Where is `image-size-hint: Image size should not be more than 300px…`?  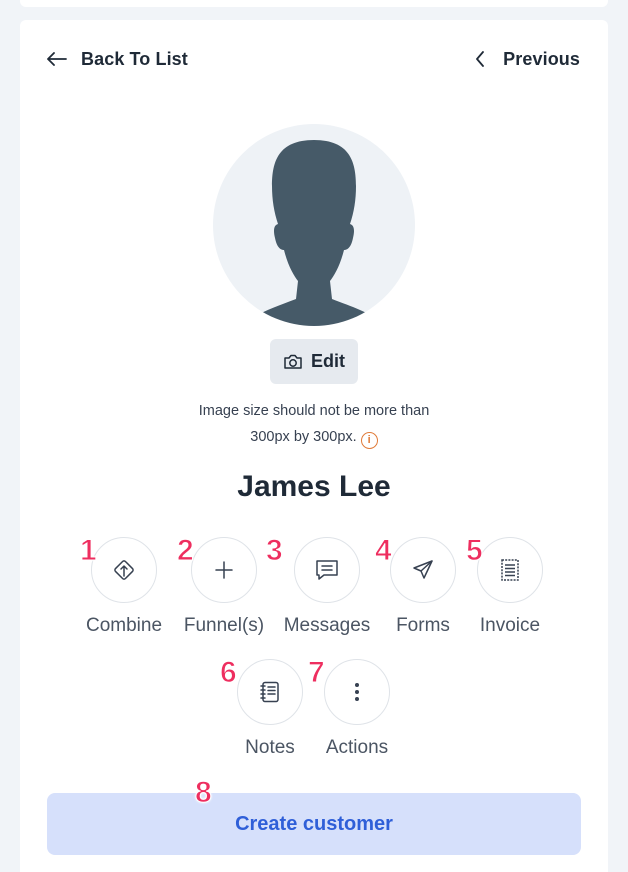
image-size-hint: Image size should not be more than 300px… is located at coordinates (314, 424).